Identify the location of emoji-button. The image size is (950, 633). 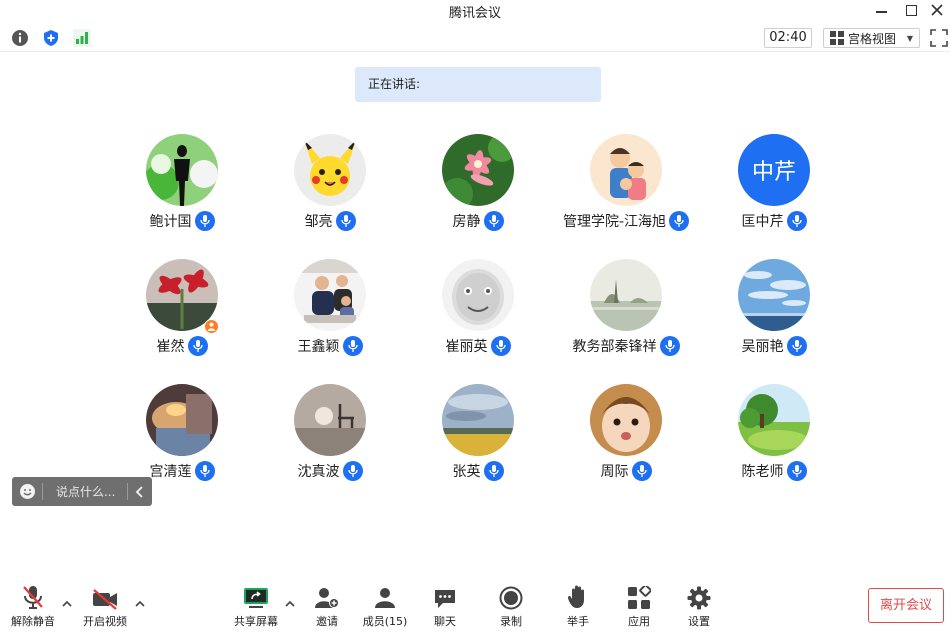
(27, 491).